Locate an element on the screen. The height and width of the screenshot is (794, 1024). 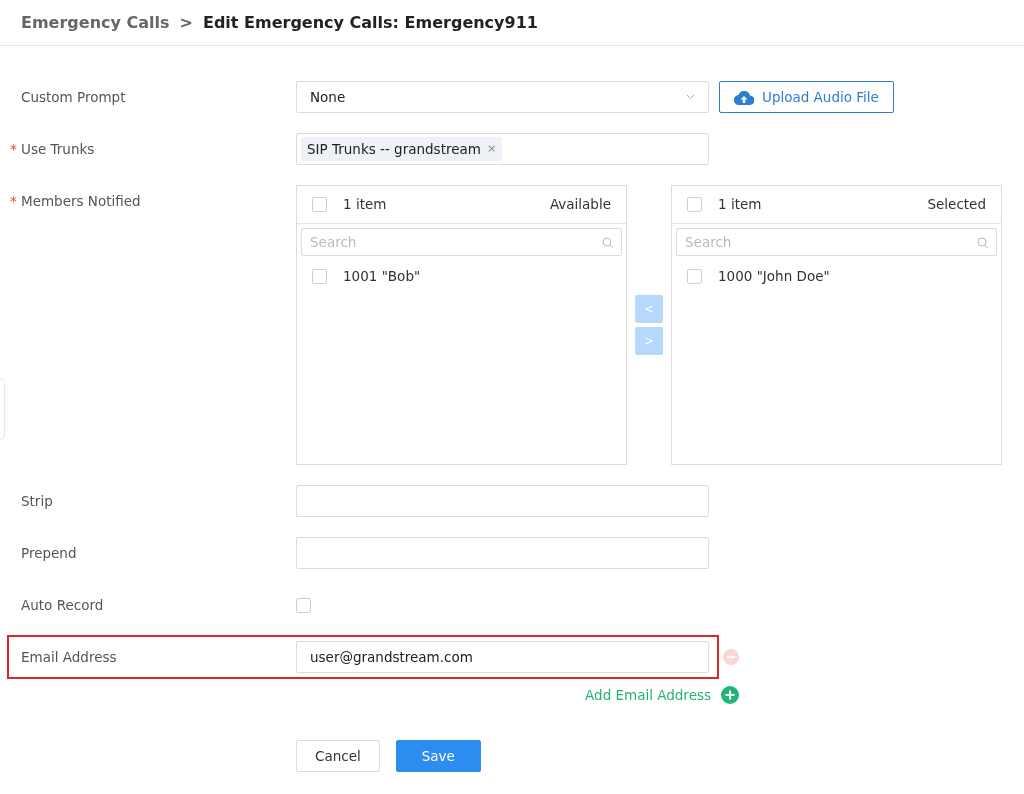
field-label: Members Notified is located at coordinates (81, 201).